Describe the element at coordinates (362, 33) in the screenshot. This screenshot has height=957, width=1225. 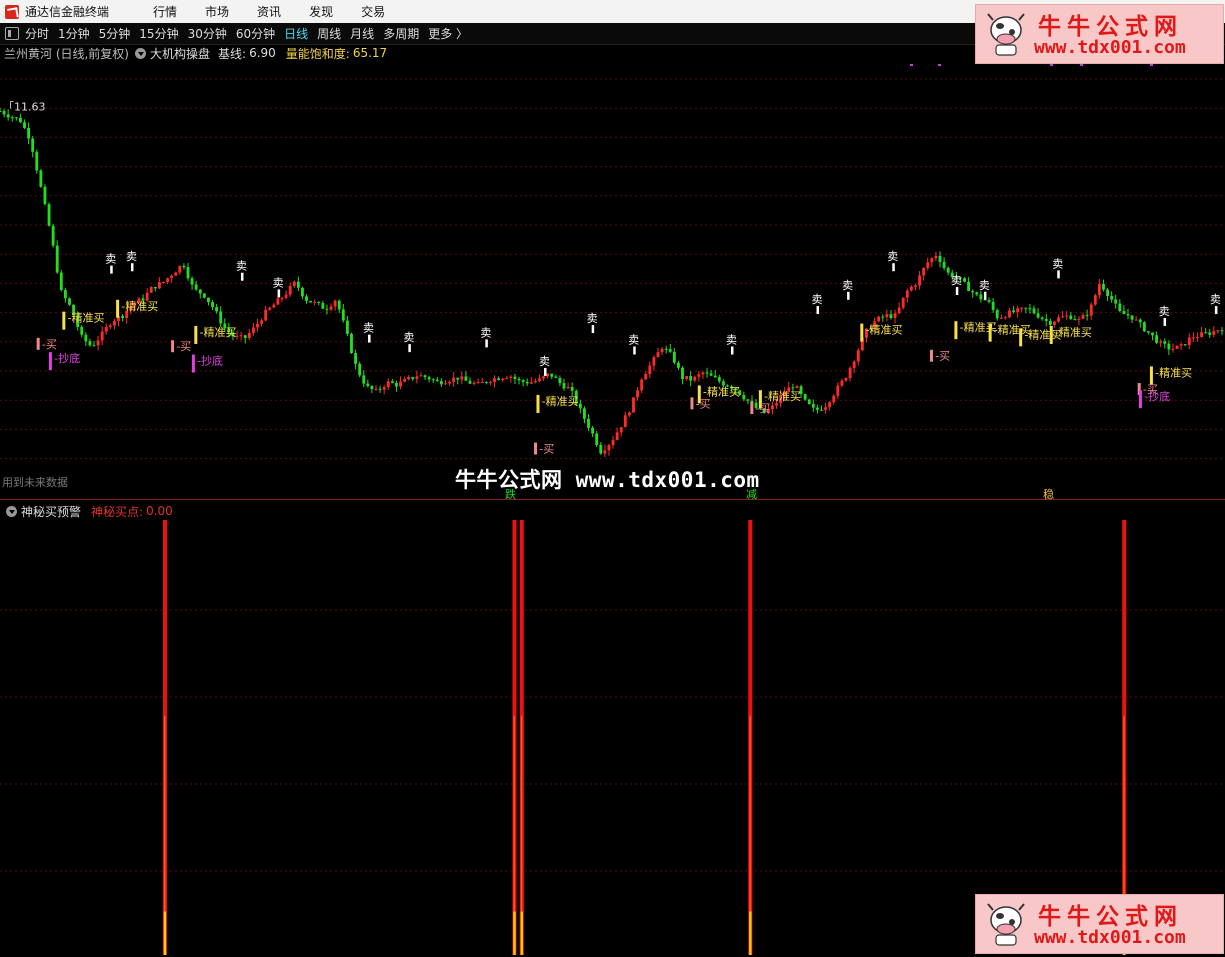
I see `period-monthly: 月线` at that location.